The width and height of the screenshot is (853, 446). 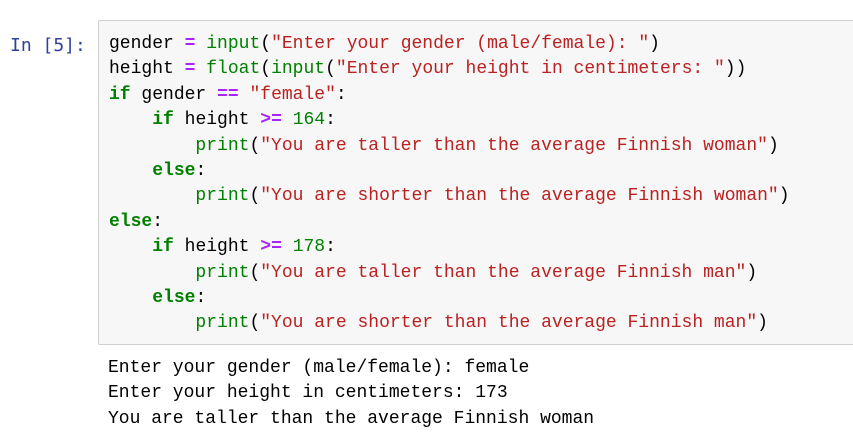 What do you see at coordinates (292, 94) in the screenshot?
I see `code-token-string: "female"` at bounding box center [292, 94].